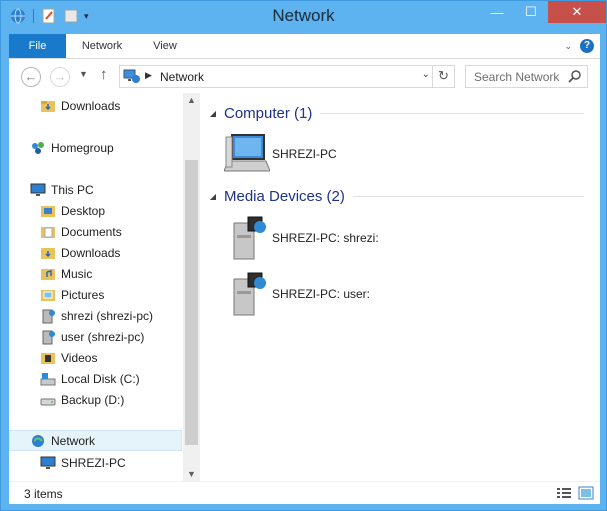 The width and height of the screenshot is (607, 511). What do you see at coordinates (497, 12) in the screenshot?
I see `minimize-button: —` at bounding box center [497, 12].